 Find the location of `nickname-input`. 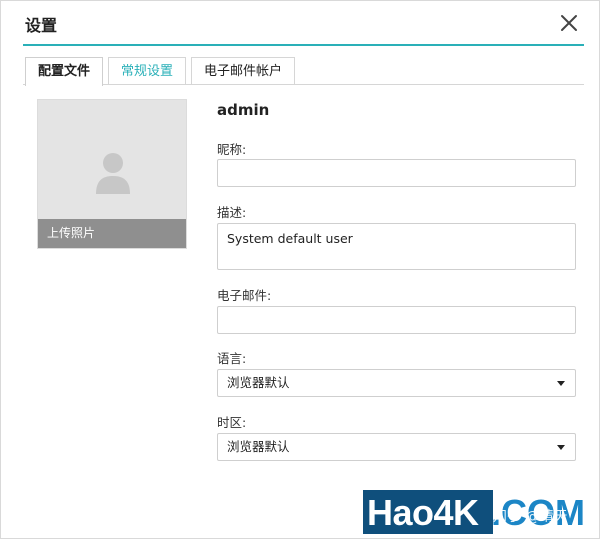

nickname-input is located at coordinates (396, 173).